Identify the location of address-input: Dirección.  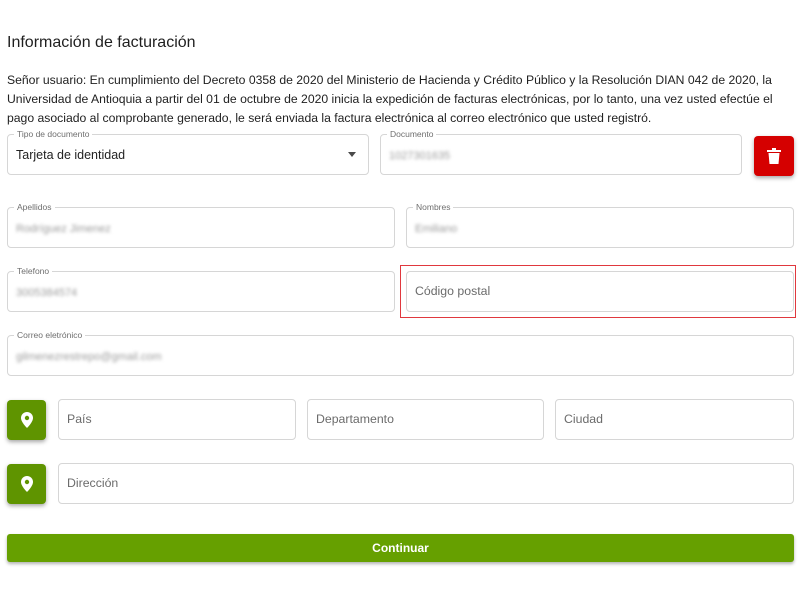
(426, 483).